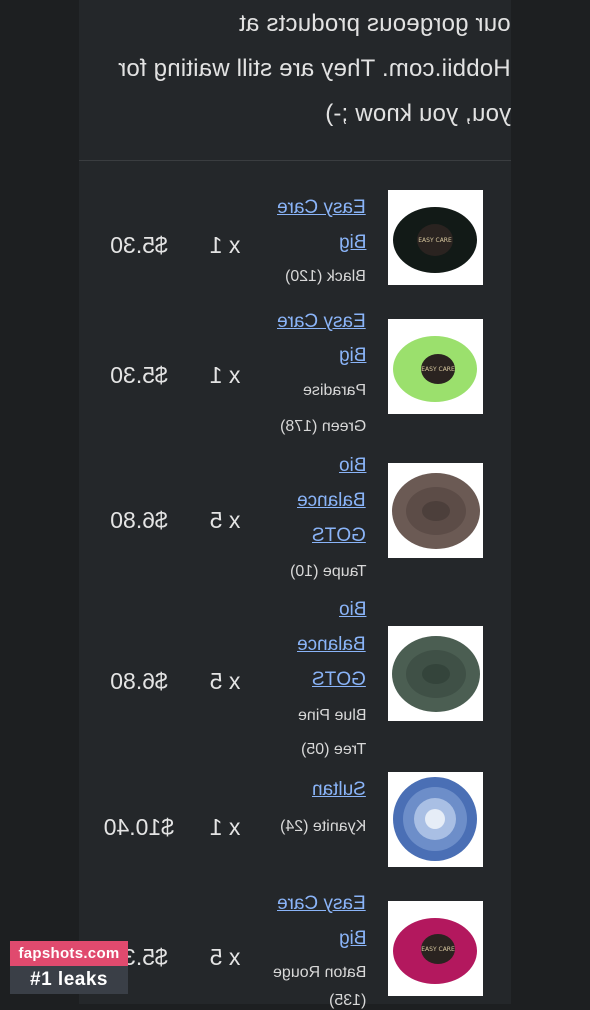 The height and width of the screenshot is (1010, 590). I want to click on product-variant: Black (120), so click(325, 276).